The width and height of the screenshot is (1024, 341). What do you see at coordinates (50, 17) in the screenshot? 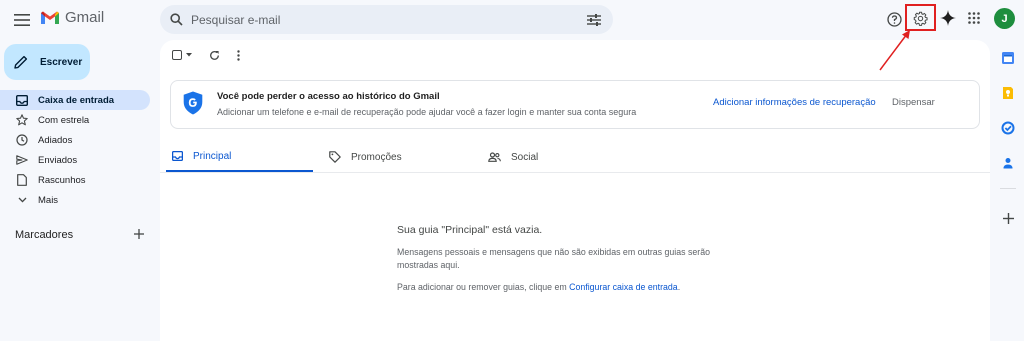
I see `gmail-m-icon` at bounding box center [50, 17].